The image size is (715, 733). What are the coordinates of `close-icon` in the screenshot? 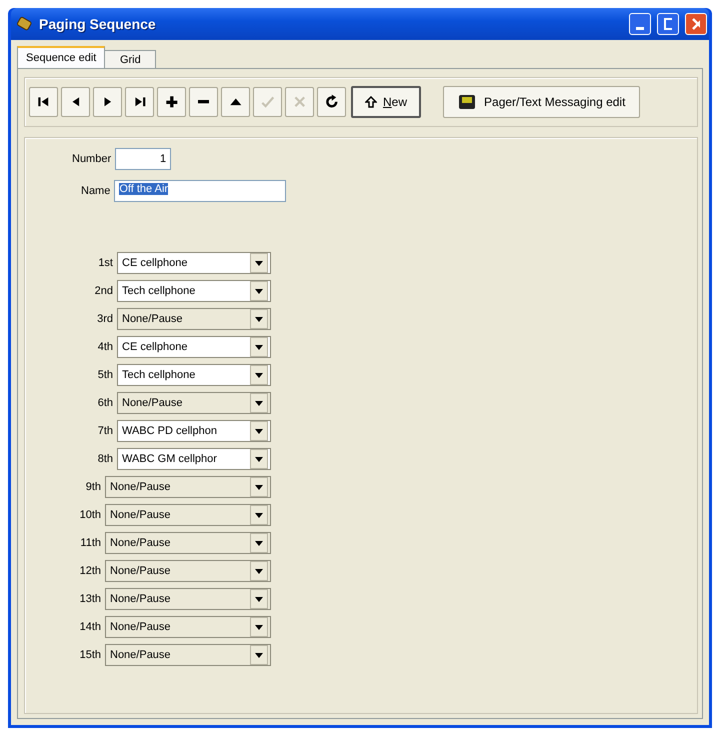 It's located at (696, 24).